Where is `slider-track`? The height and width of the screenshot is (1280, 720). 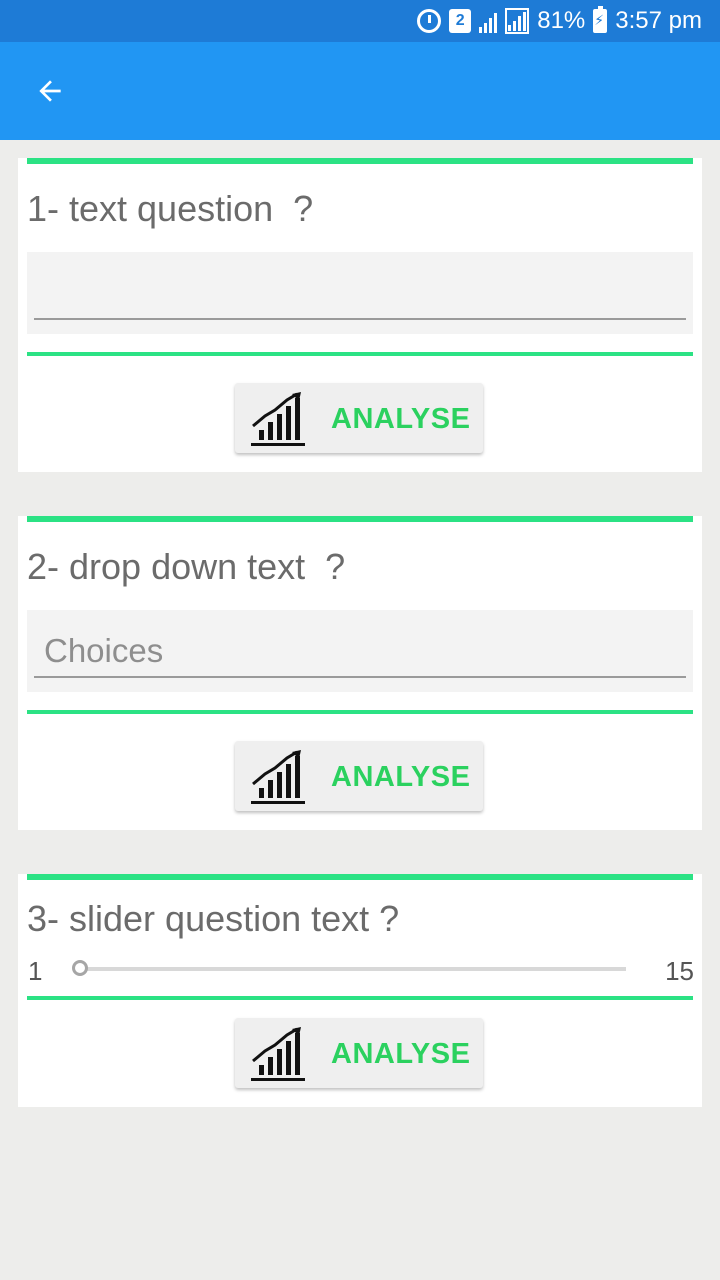 slider-track is located at coordinates (353, 969).